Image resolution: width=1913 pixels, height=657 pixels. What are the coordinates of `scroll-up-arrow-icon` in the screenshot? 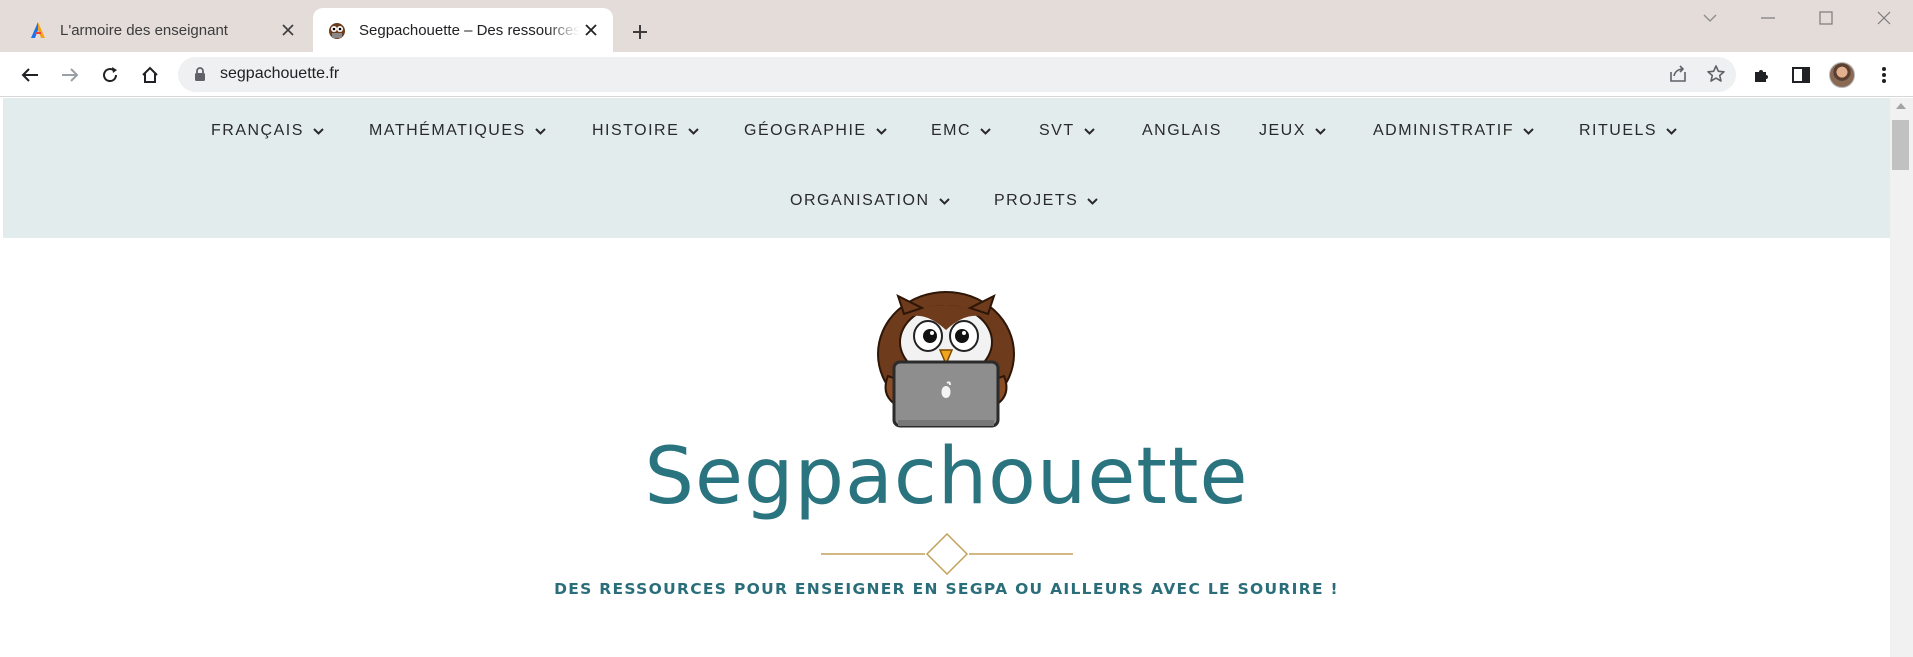 It's located at (1901, 106).